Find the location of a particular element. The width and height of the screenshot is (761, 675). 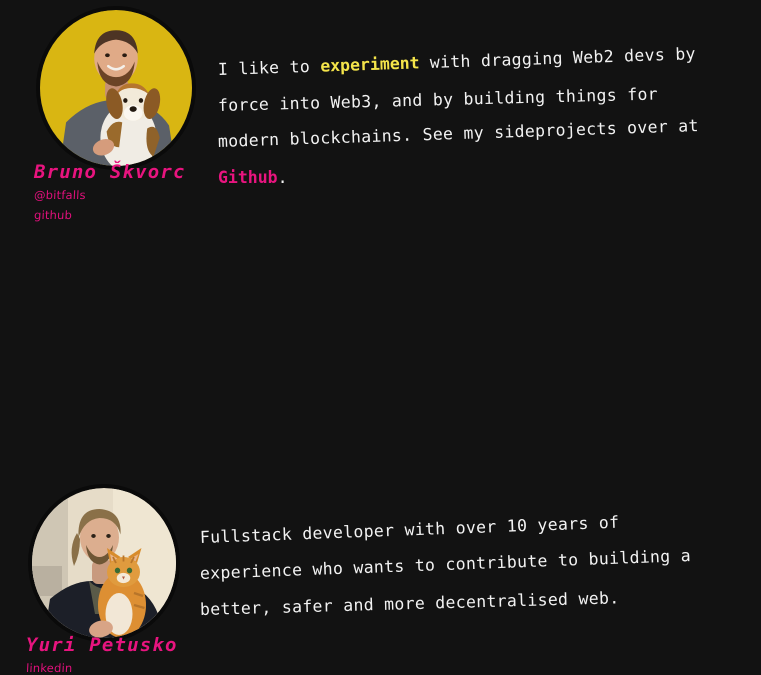

bio-line: Github. is located at coordinates (458, 178).